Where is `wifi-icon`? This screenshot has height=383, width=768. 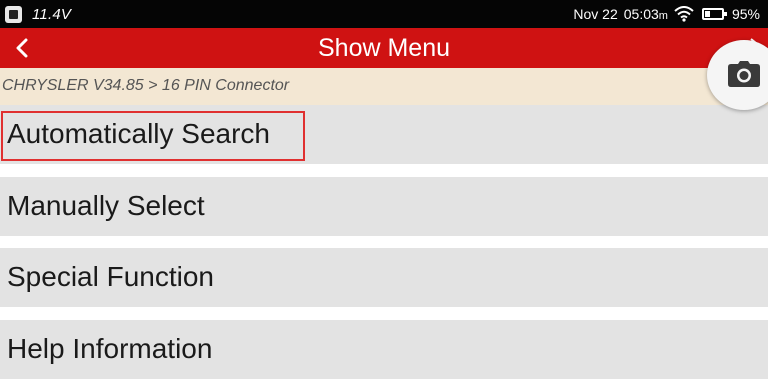 wifi-icon is located at coordinates (684, 14).